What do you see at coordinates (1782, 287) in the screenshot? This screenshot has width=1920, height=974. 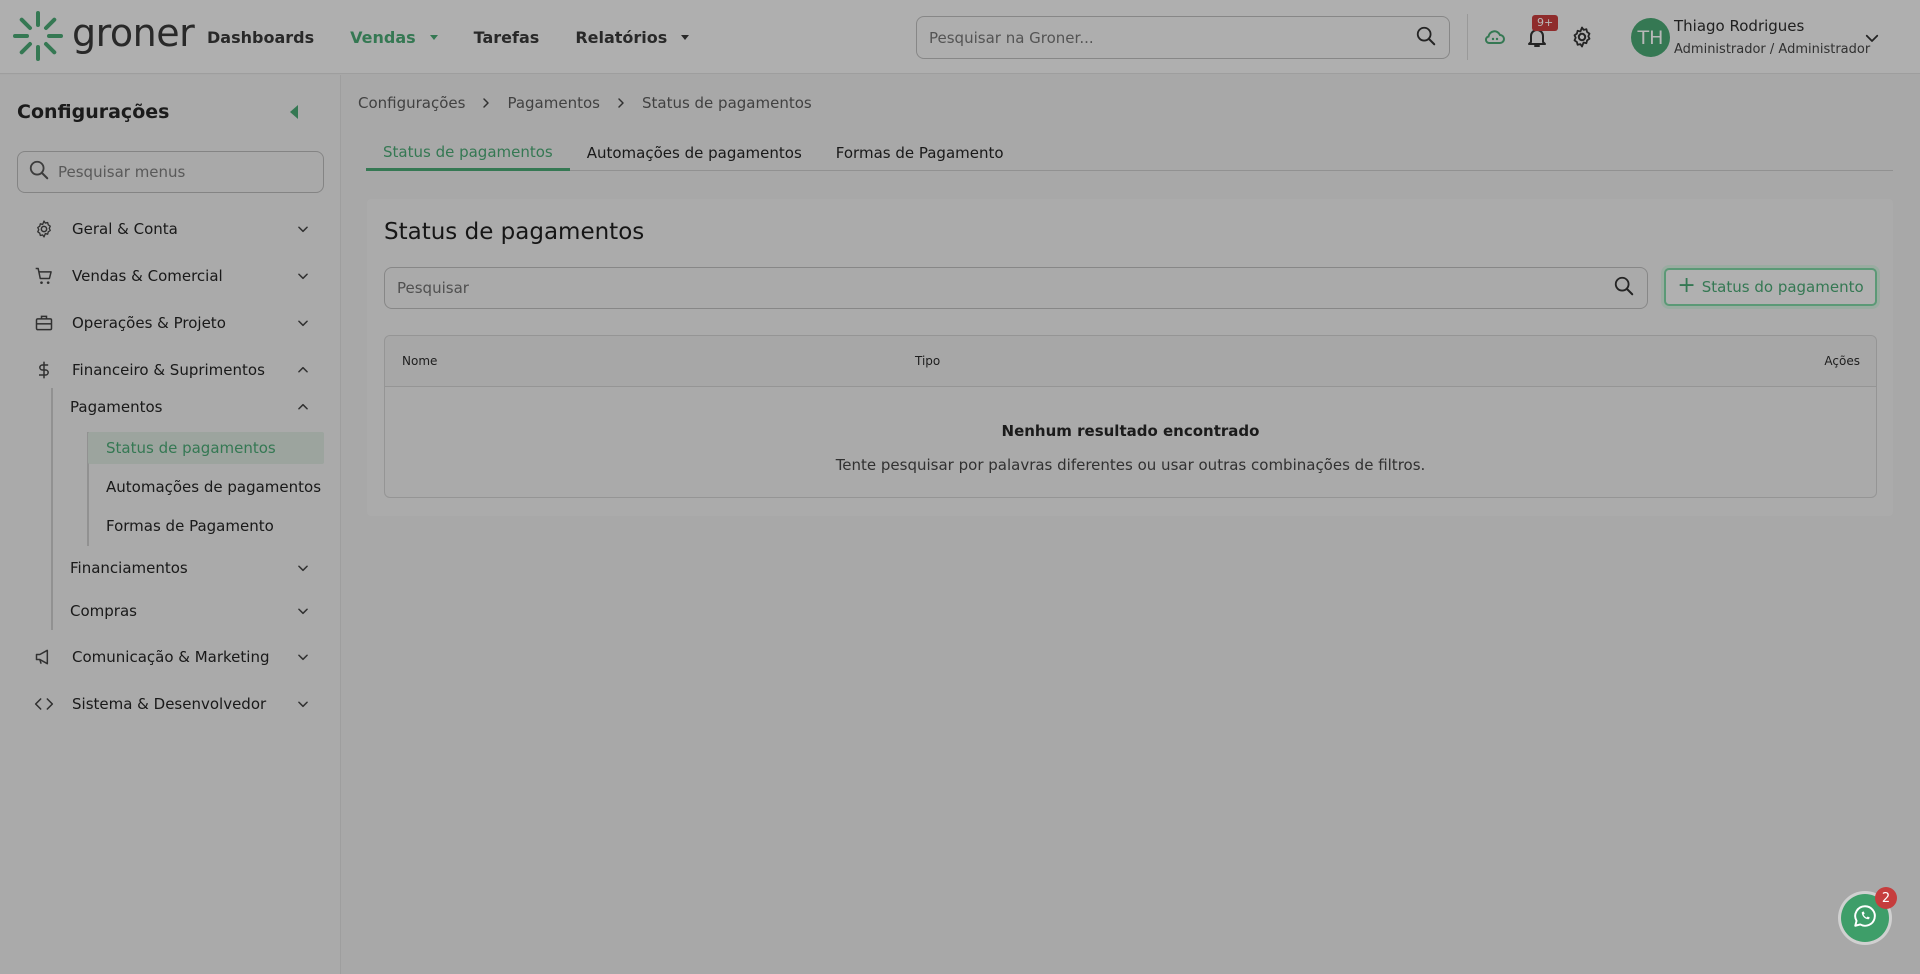 I see `add-button-label: Status do pagamento` at bounding box center [1782, 287].